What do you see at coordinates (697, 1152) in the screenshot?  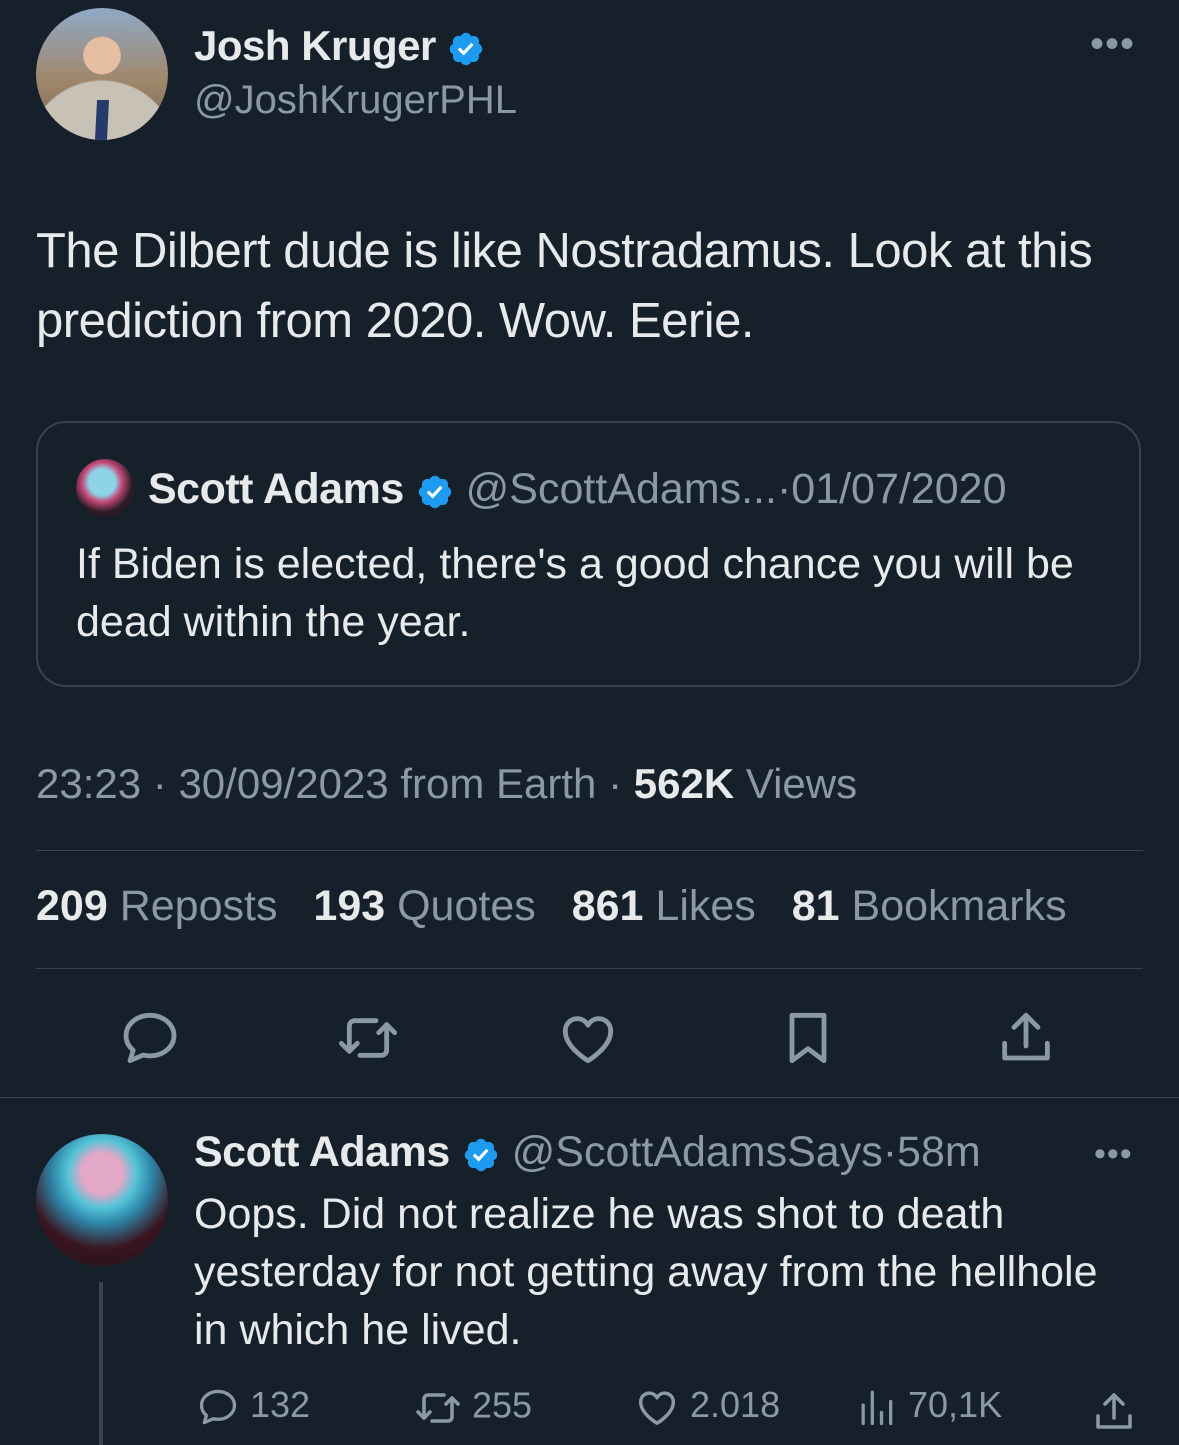 I see `reply-author-handle: @ScottAdamsSays` at bounding box center [697, 1152].